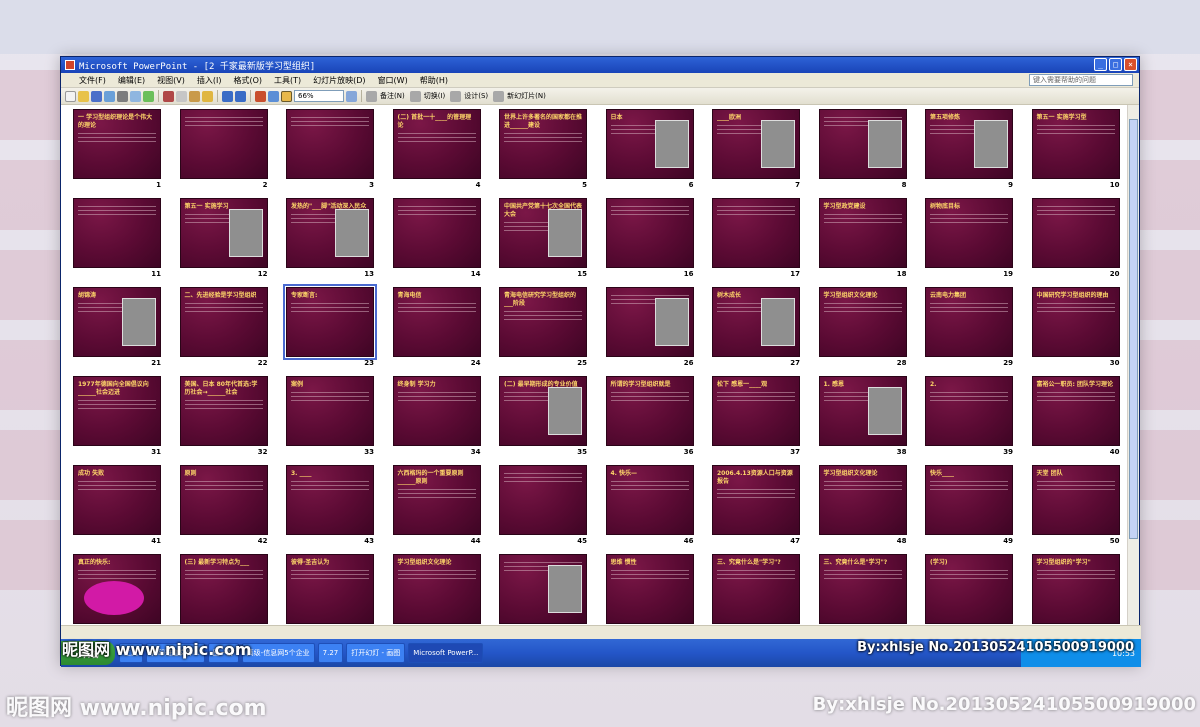  I want to click on slide-thumbnail: 所谓的学习型组织就是 36, so click(649, 417).